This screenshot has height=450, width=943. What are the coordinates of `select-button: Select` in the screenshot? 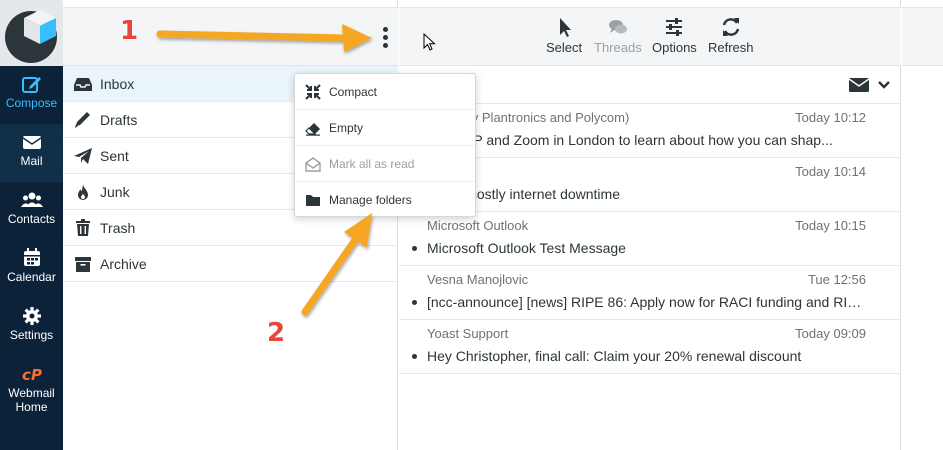 It's located at (564, 35).